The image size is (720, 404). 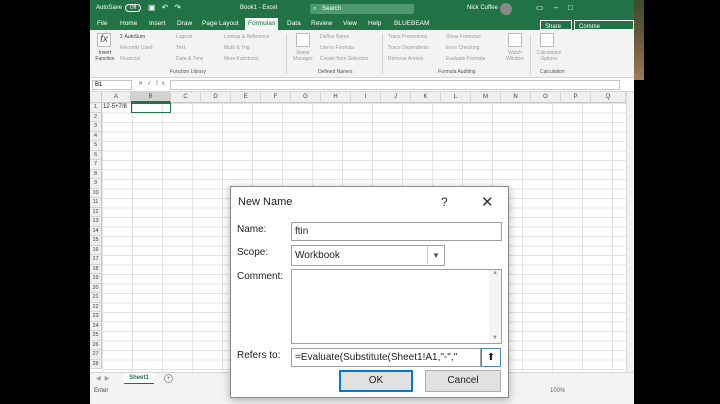 What do you see at coordinates (96, 155) in the screenshot?
I see `row-header-6: 6` at bounding box center [96, 155].